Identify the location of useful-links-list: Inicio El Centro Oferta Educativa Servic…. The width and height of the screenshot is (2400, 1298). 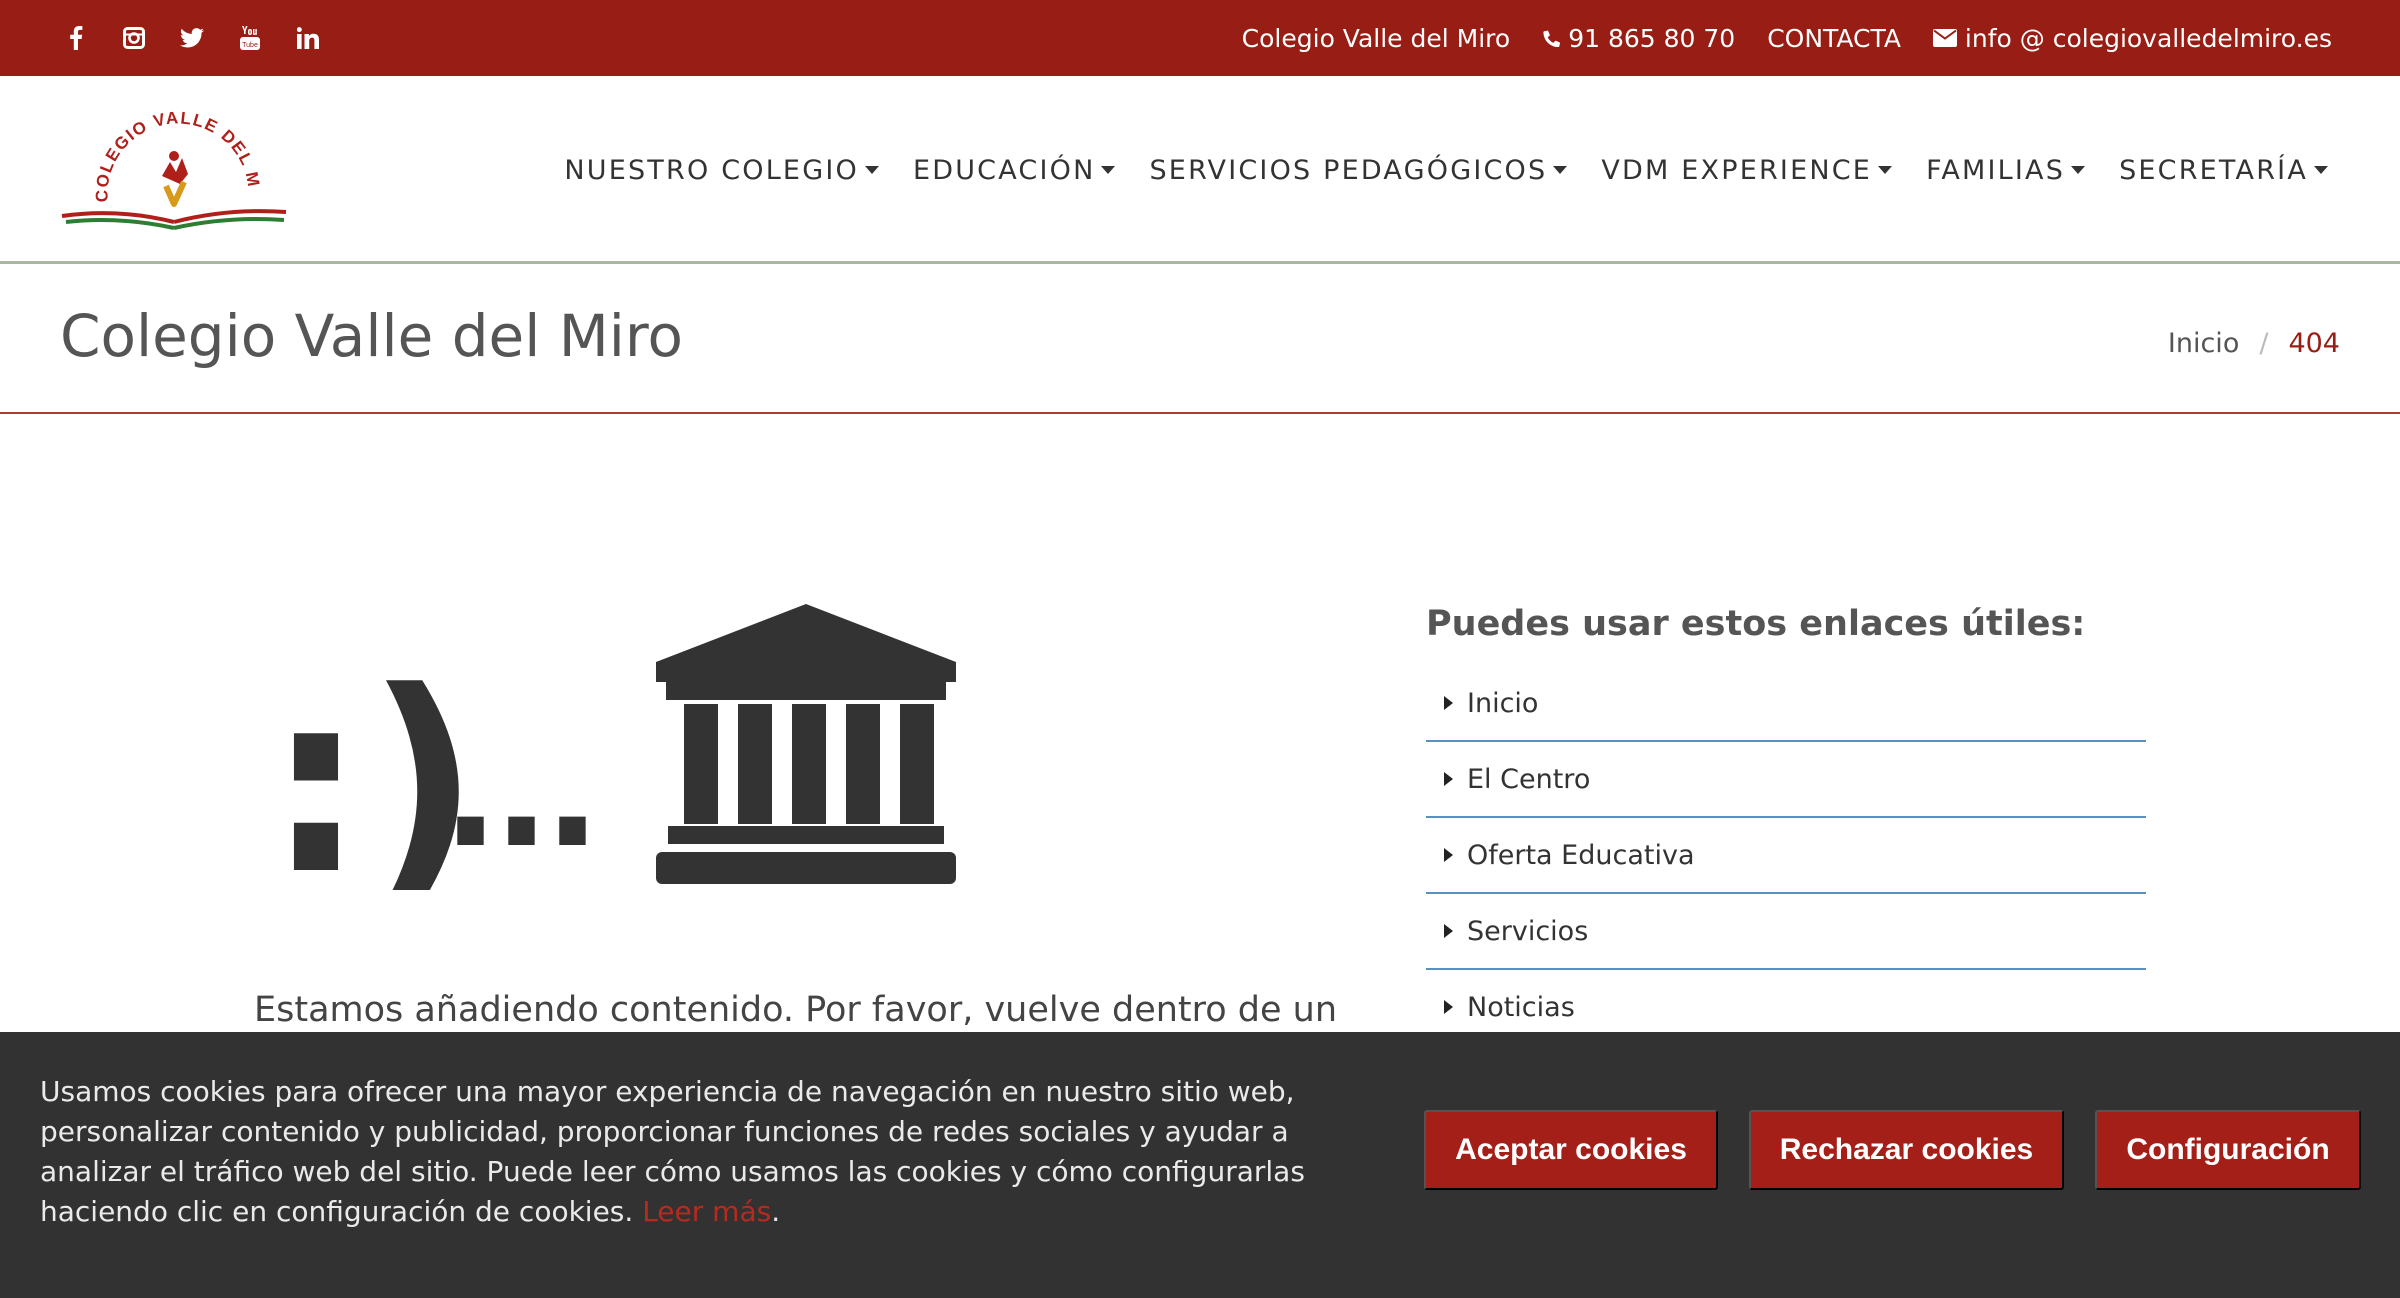
(1786, 856).